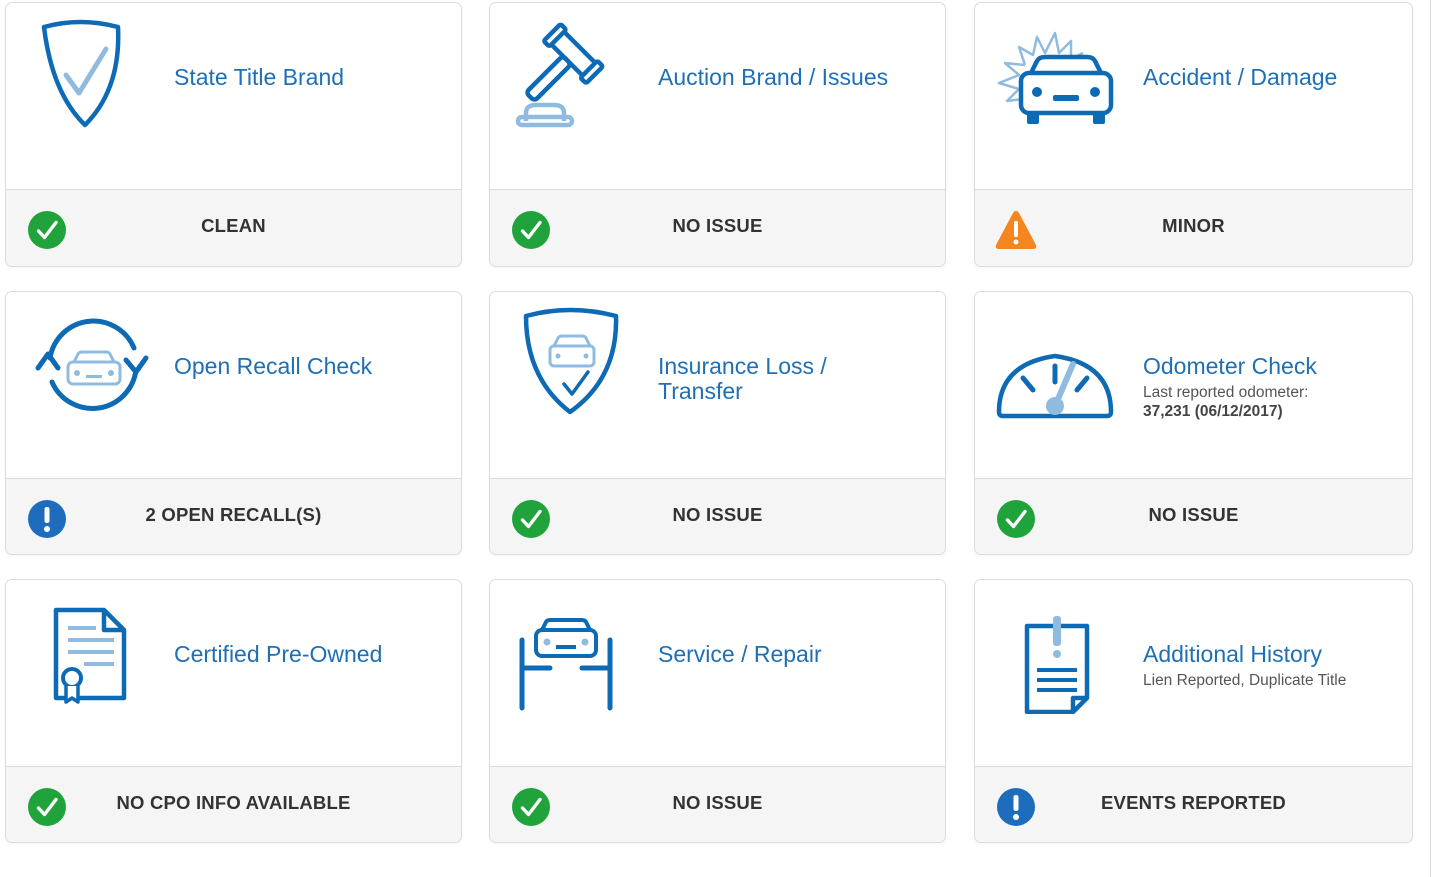 The image size is (1432, 877). I want to click on card-title: Accident / Damage, so click(1240, 77).